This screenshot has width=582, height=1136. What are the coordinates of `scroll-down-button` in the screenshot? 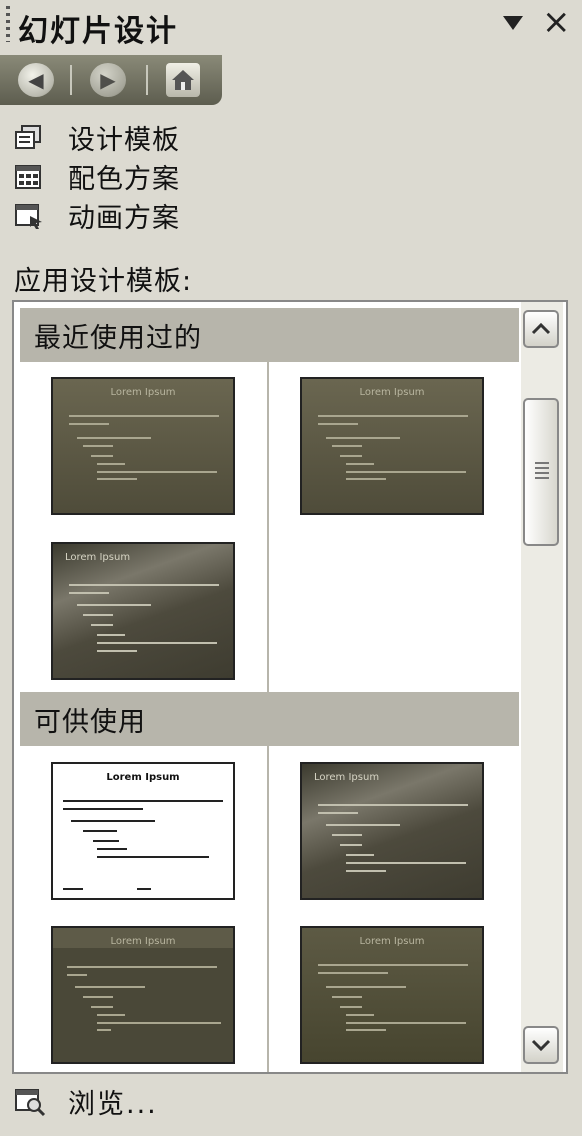 It's located at (541, 1045).